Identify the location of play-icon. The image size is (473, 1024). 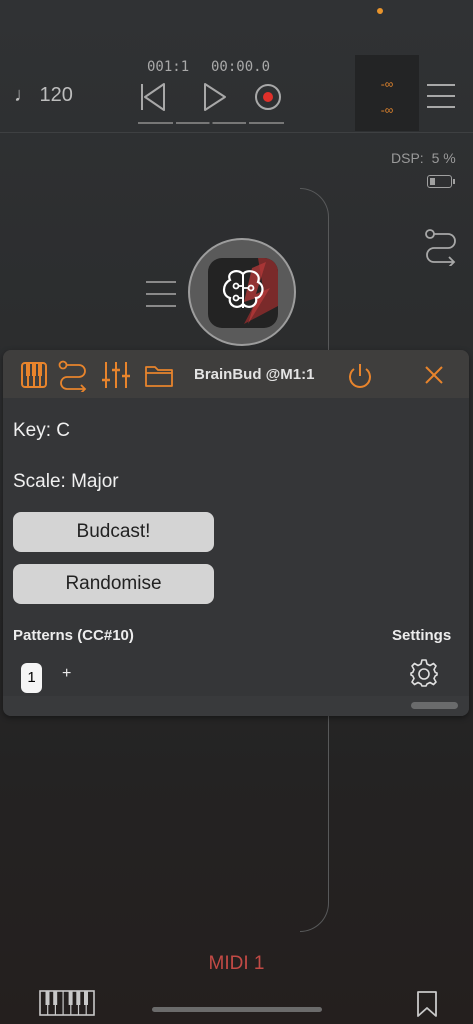
(215, 97).